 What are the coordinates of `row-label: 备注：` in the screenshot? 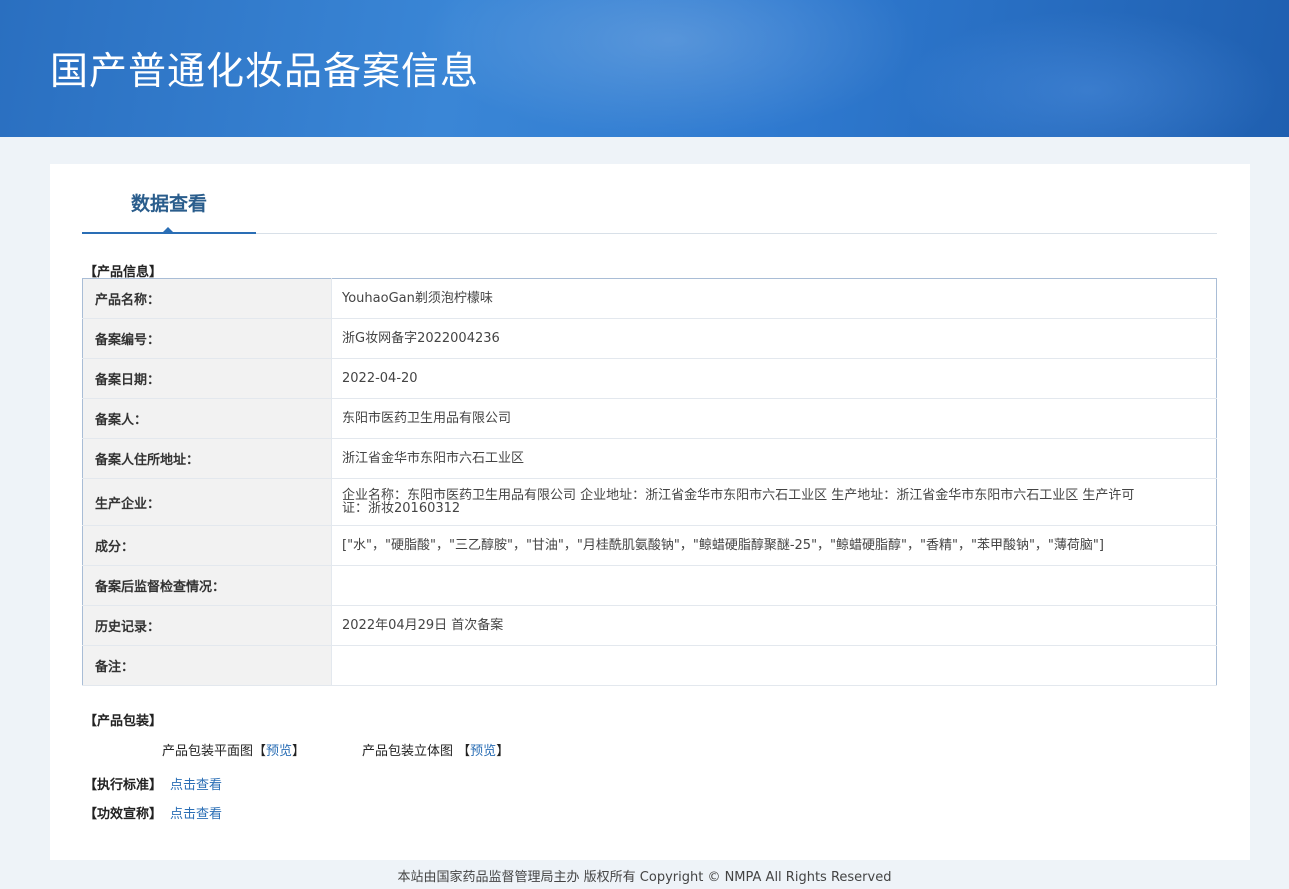 It's located at (207, 665).